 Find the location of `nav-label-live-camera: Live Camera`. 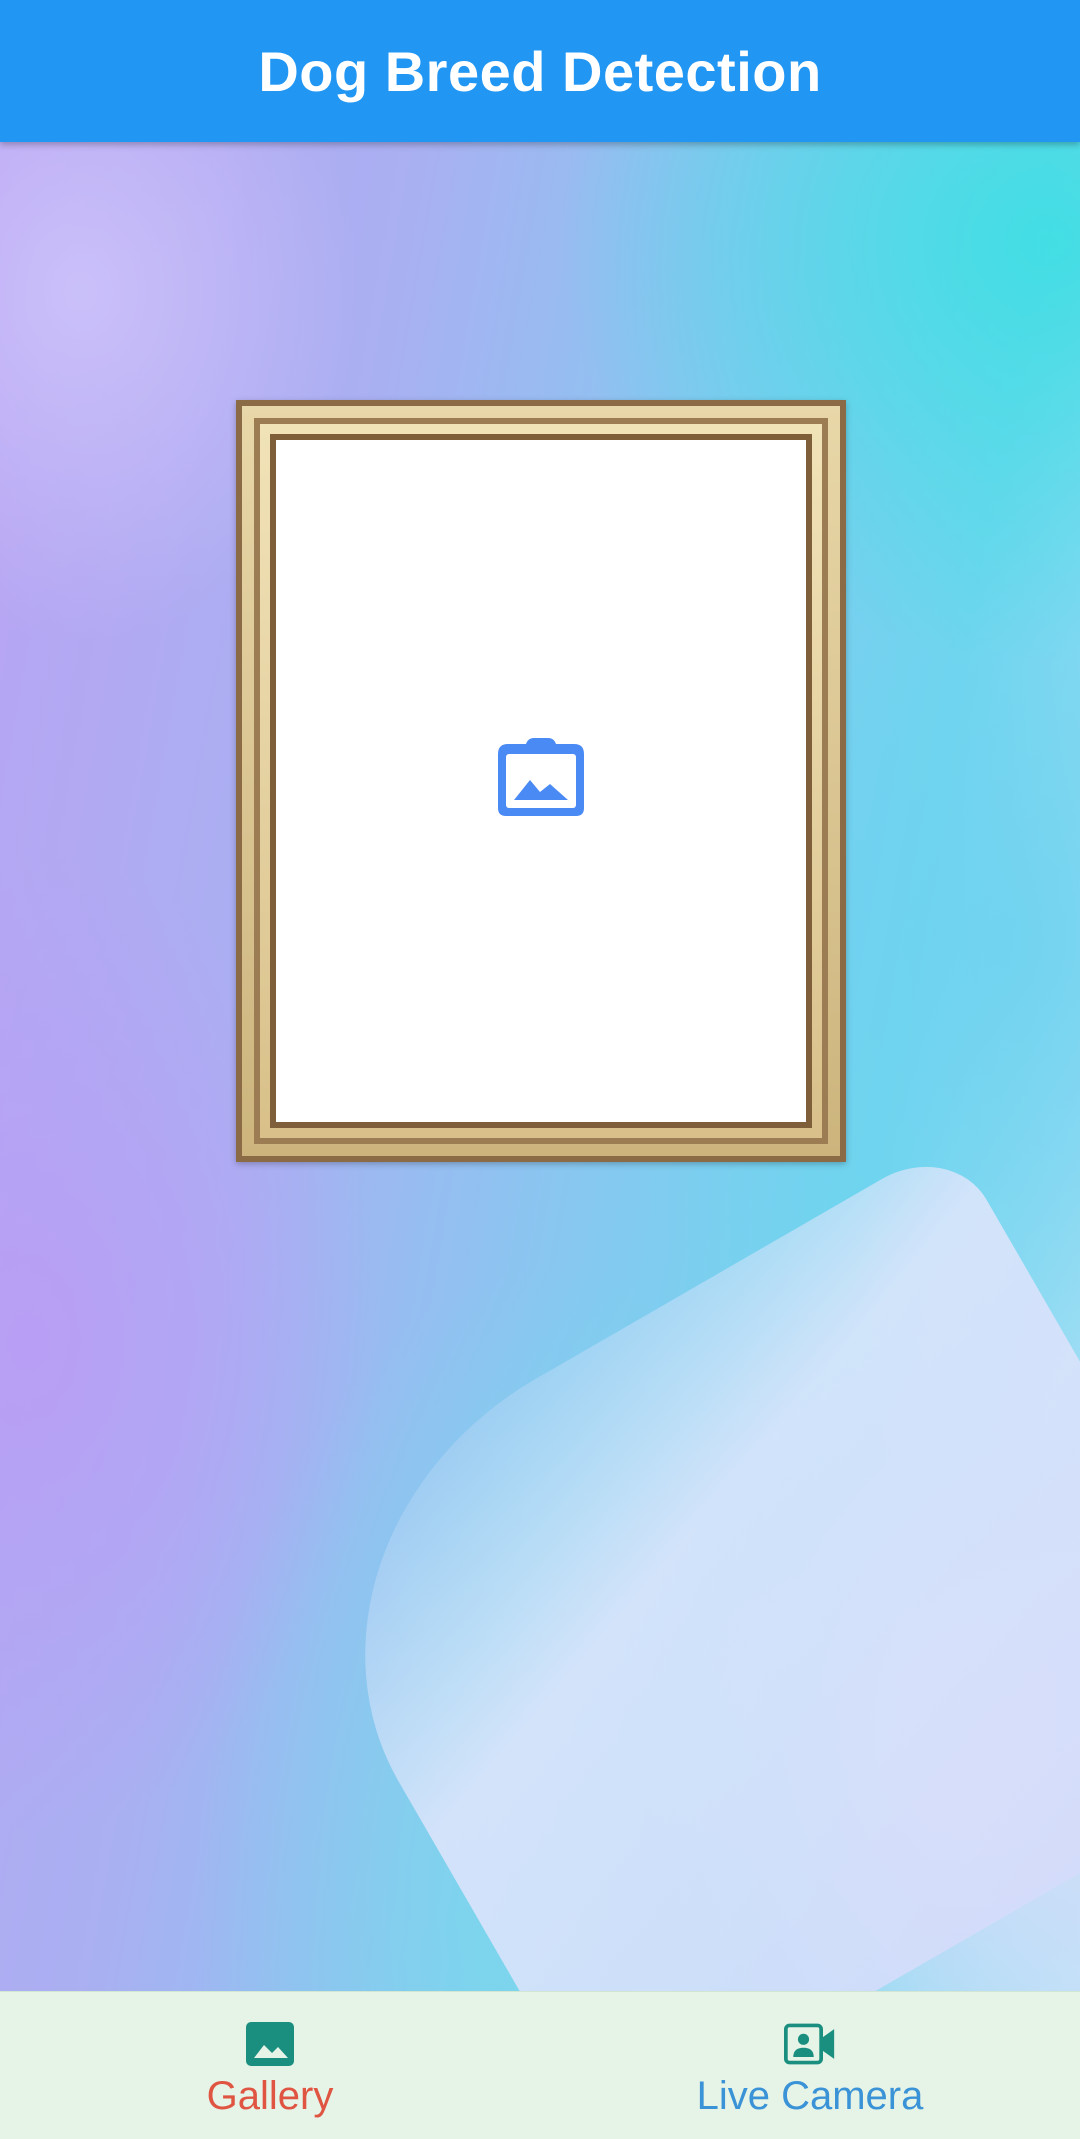

nav-label-live-camera: Live Camera is located at coordinates (810, 2096).